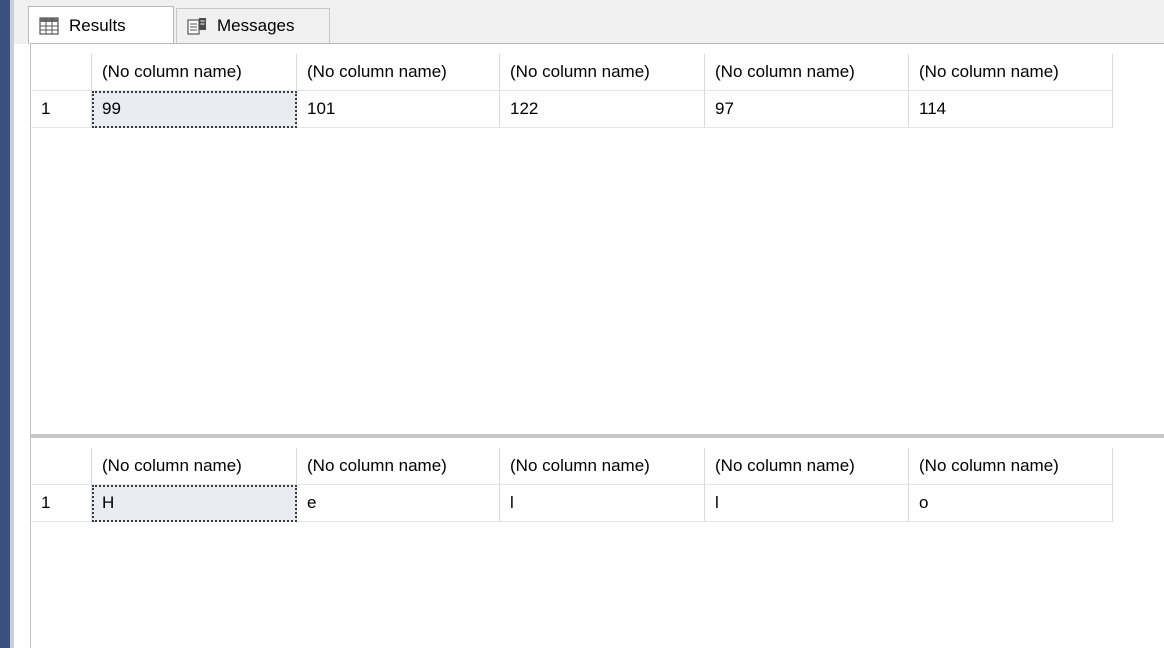  Describe the element at coordinates (194, 109) in the screenshot. I see `grid-cell-selected: 99` at that location.